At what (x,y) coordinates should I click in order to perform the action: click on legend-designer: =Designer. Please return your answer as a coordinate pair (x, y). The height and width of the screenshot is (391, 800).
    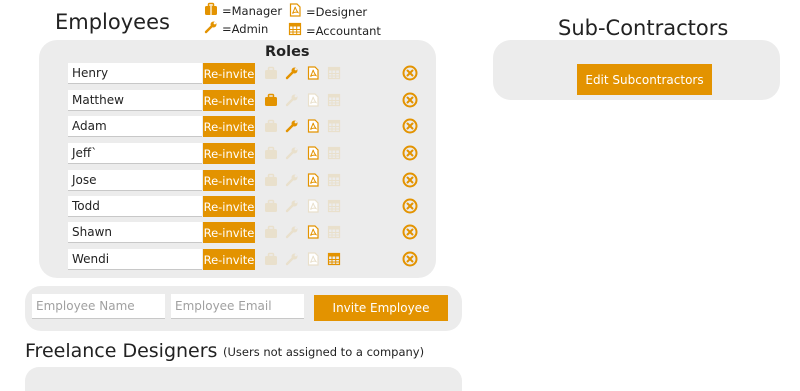
    Looking at the image, I should click on (327, 11).